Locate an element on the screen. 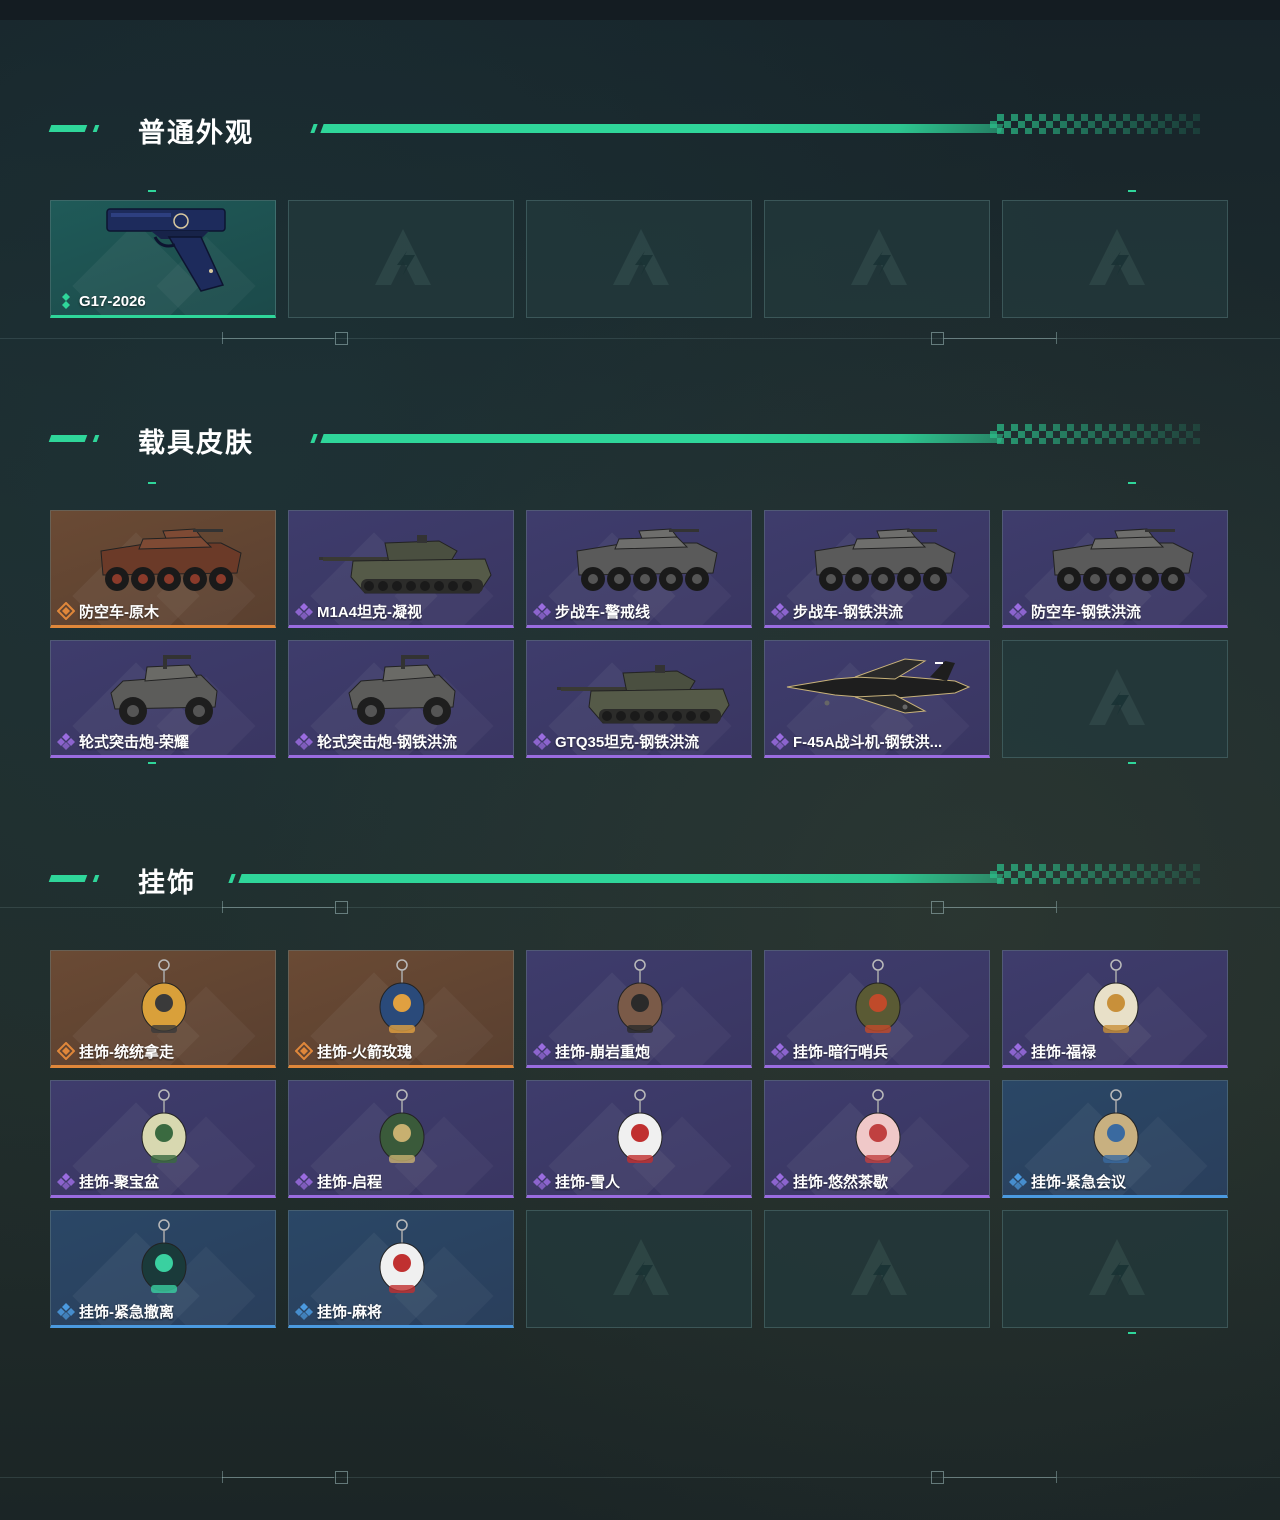 This screenshot has width=1280, height=1520. item-label: M1A4坦克-凝视 is located at coordinates (358, 611).